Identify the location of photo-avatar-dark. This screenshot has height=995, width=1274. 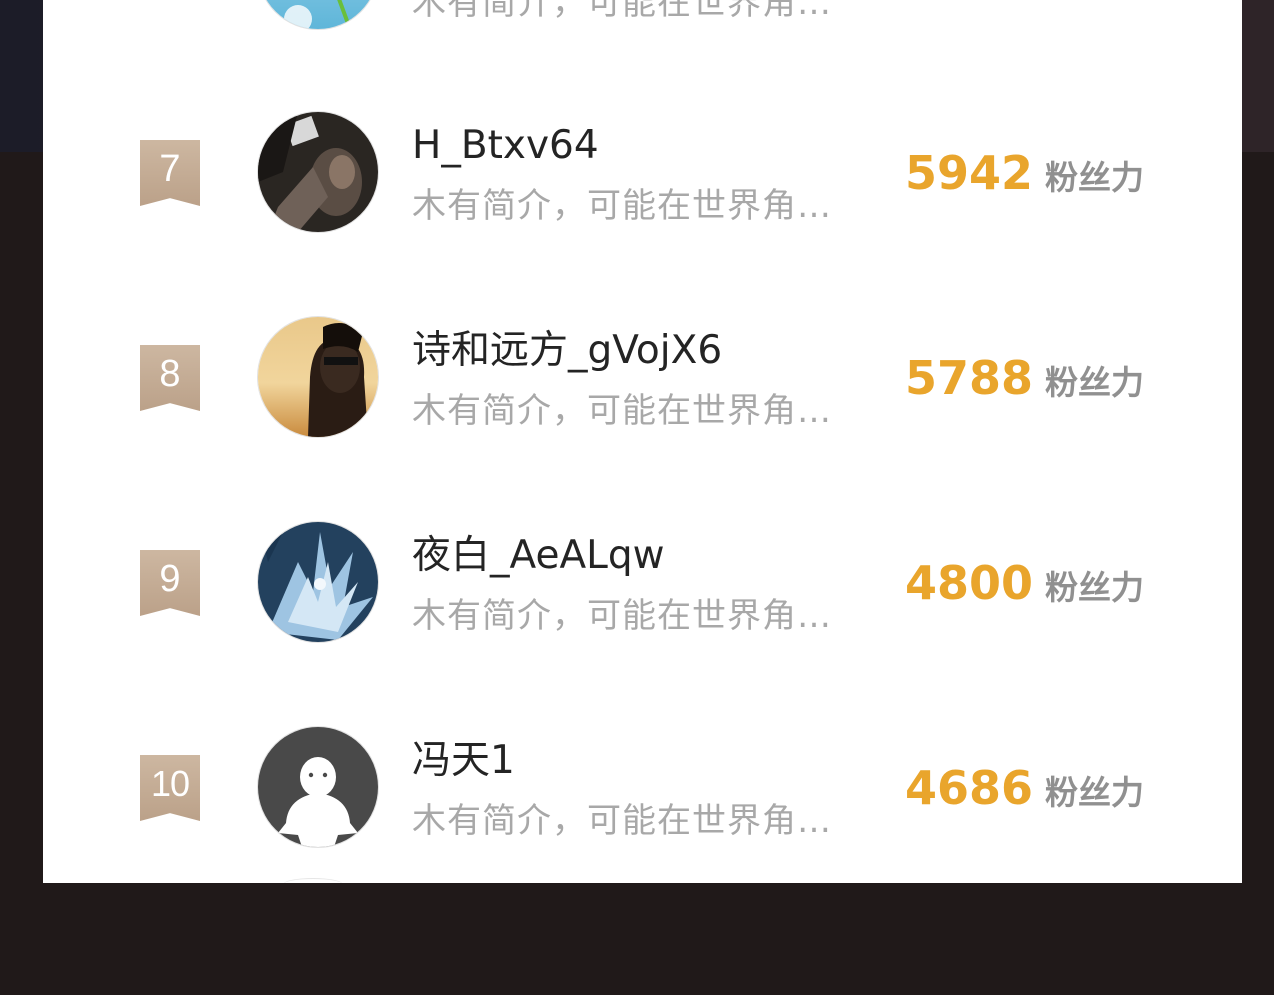
(318, 172).